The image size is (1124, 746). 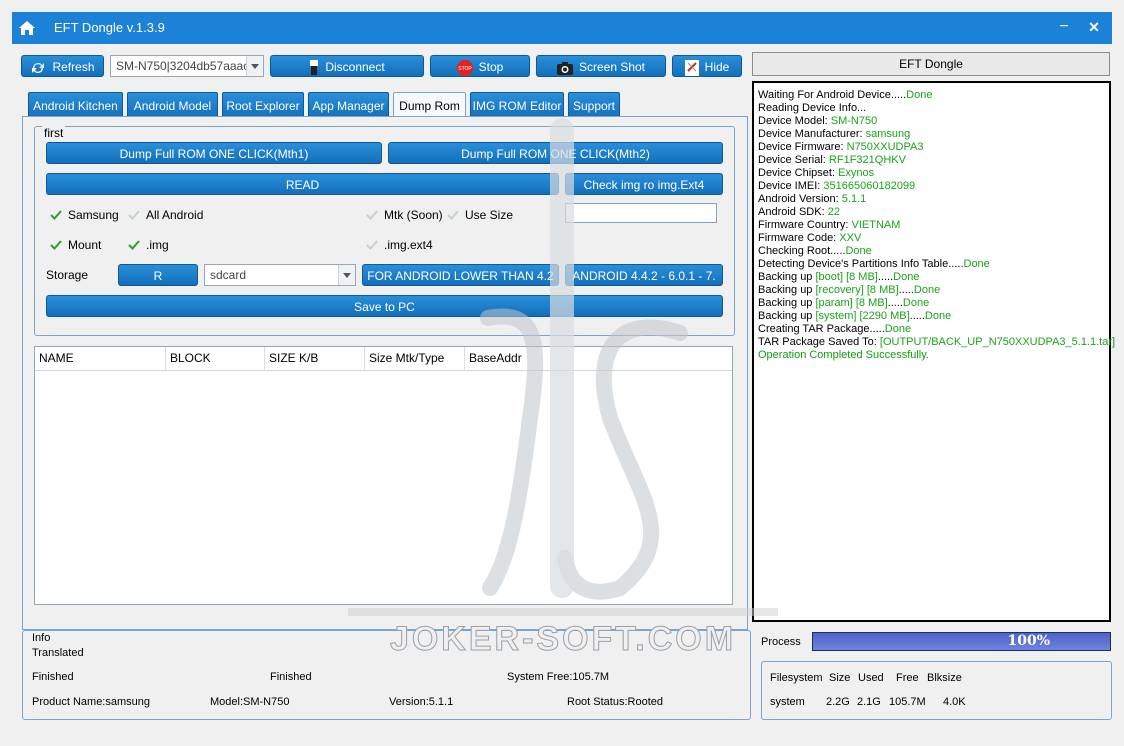 I want to click on tab-root-explorer: Root Explorer, so click(x=263, y=105).